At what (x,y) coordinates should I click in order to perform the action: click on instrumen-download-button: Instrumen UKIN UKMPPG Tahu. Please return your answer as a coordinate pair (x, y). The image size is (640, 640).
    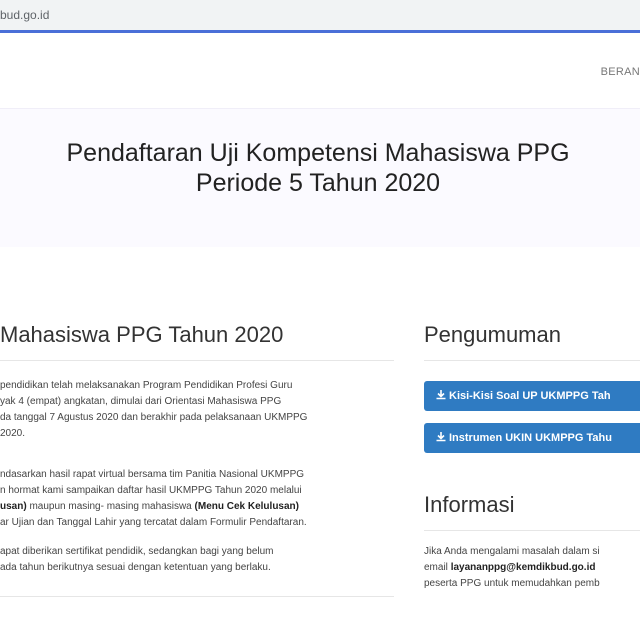
    Looking at the image, I should click on (532, 438).